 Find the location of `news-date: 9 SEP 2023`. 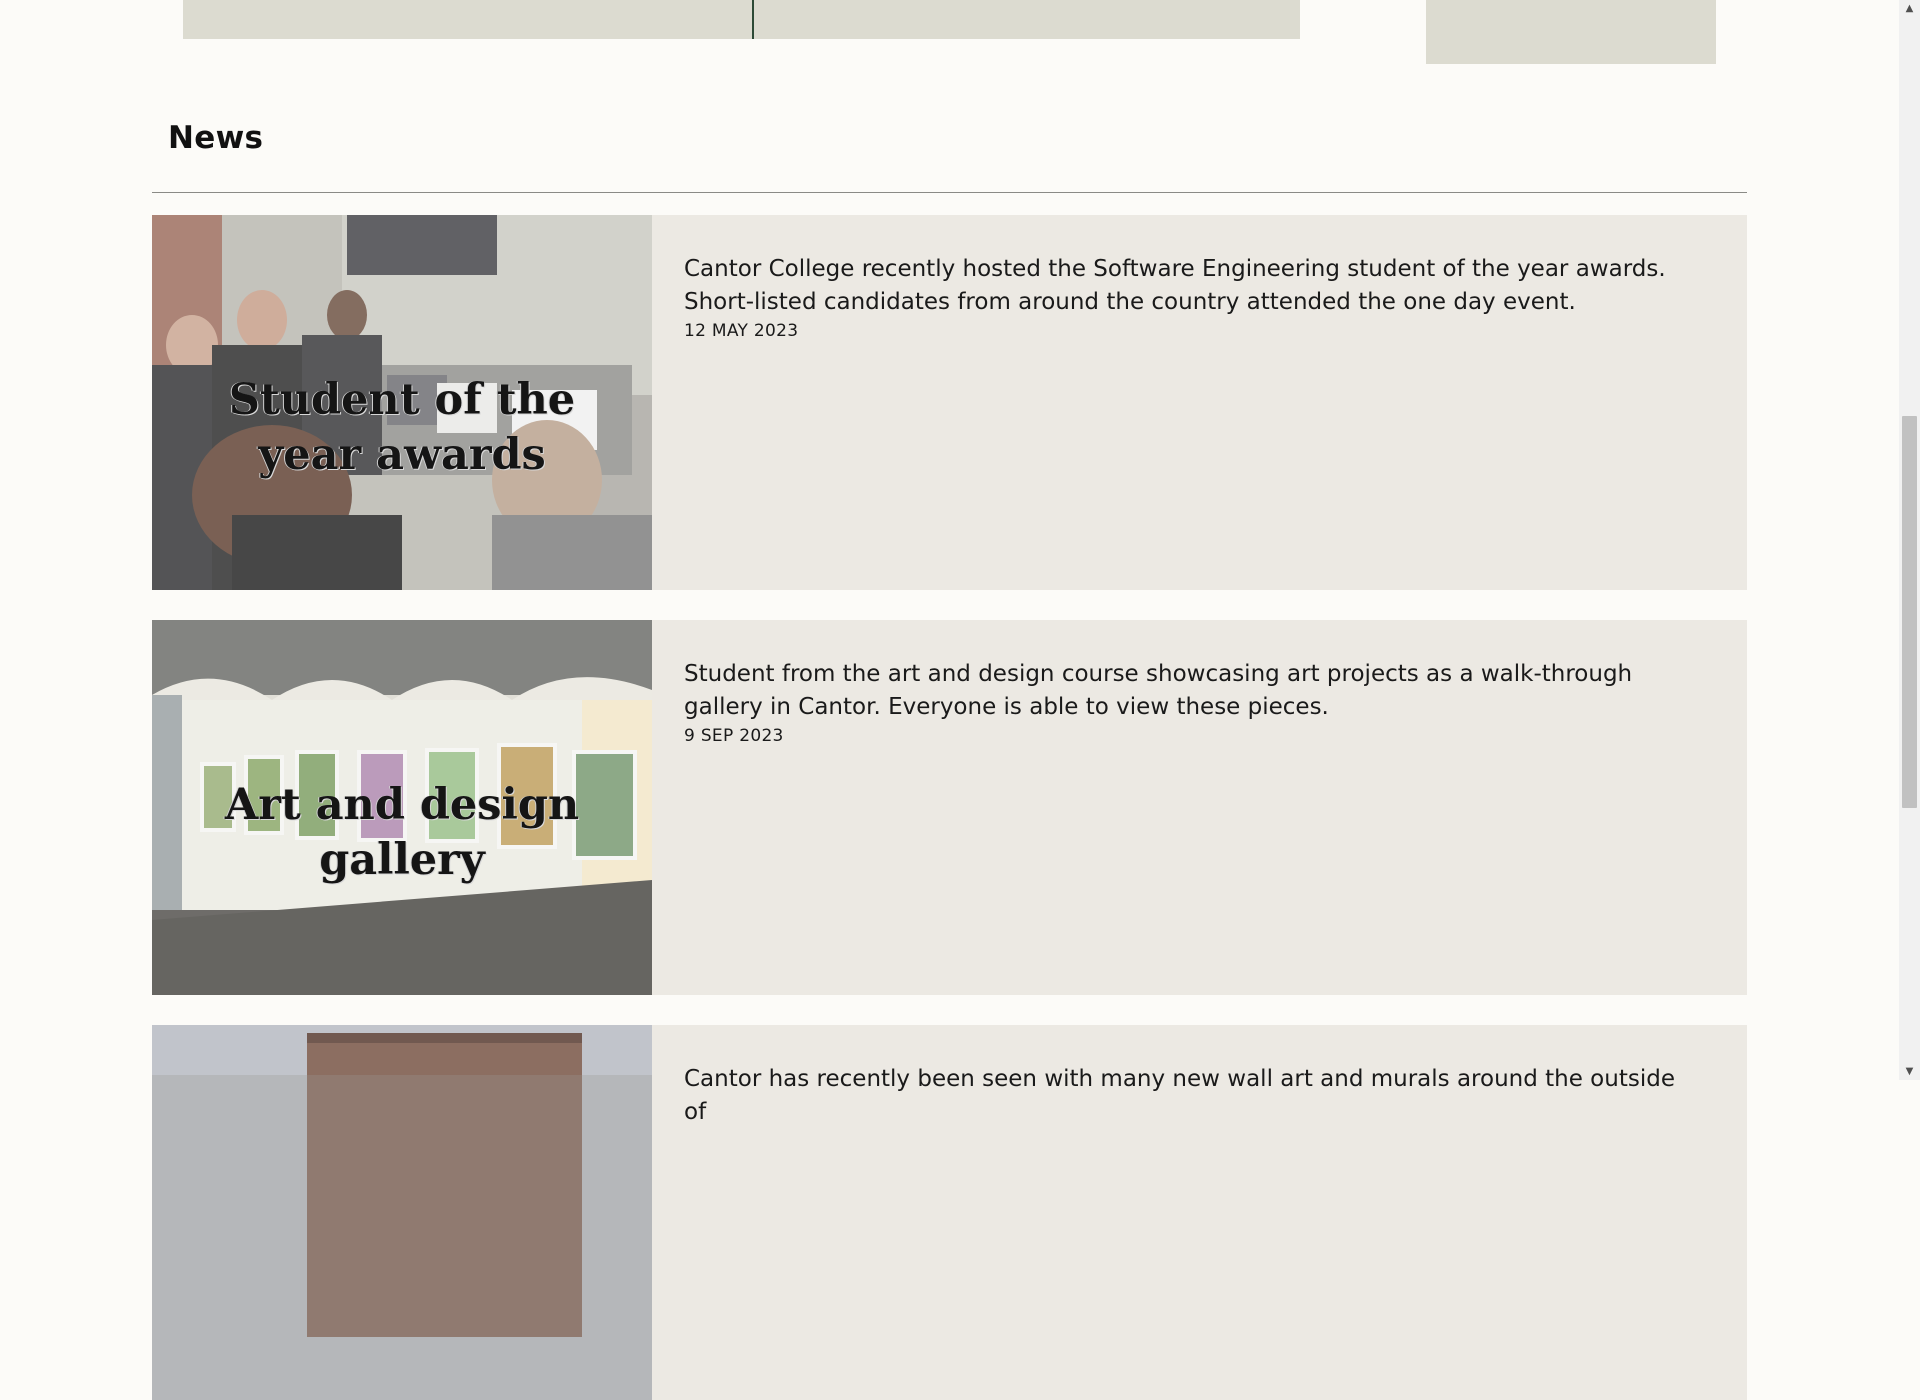

news-date: 9 SEP 2023 is located at coordinates (734, 736).